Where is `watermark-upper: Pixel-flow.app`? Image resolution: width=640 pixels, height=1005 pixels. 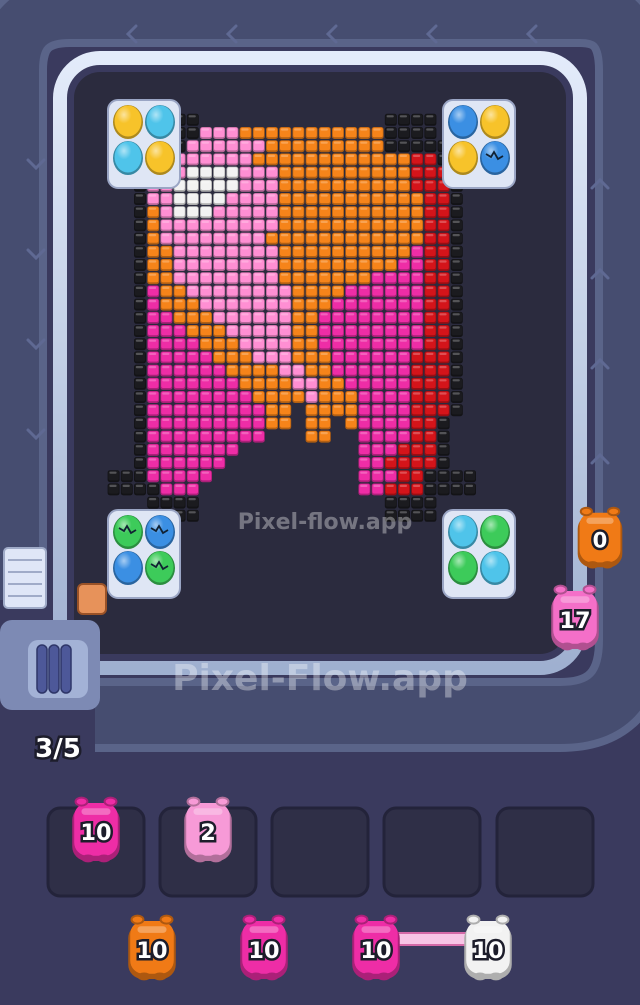
watermark-upper: Pixel-flow.app is located at coordinates (325, 522).